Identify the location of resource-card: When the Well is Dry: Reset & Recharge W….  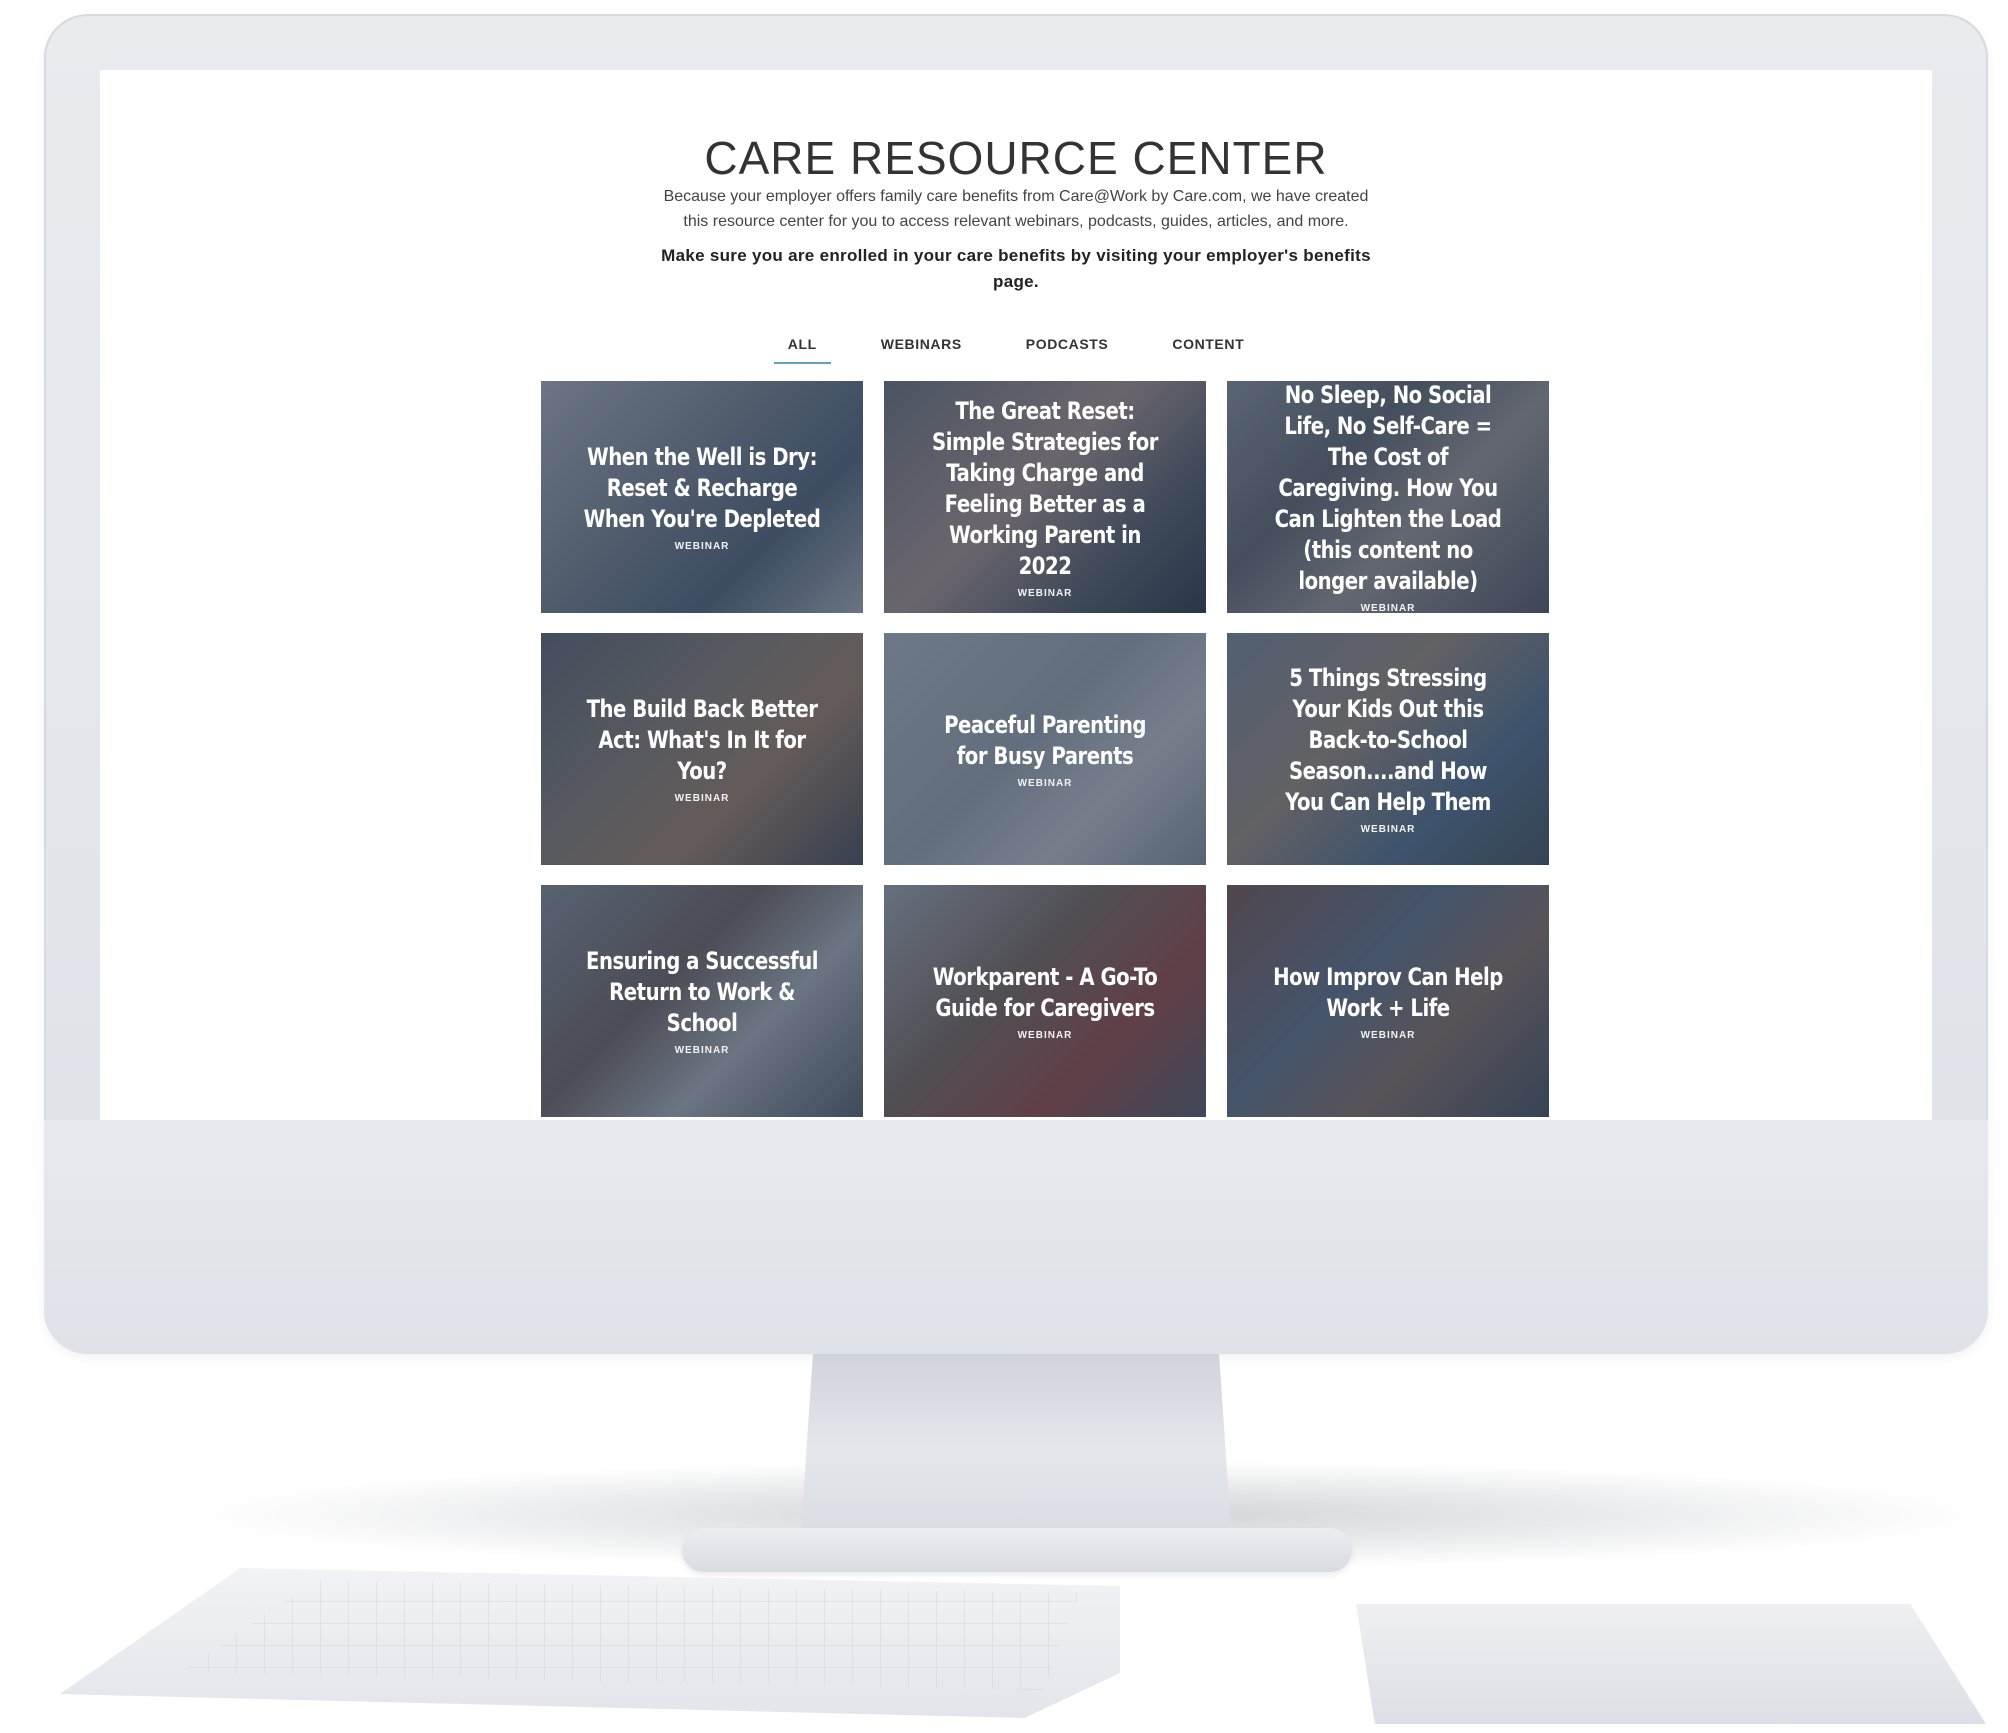
(702, 497).